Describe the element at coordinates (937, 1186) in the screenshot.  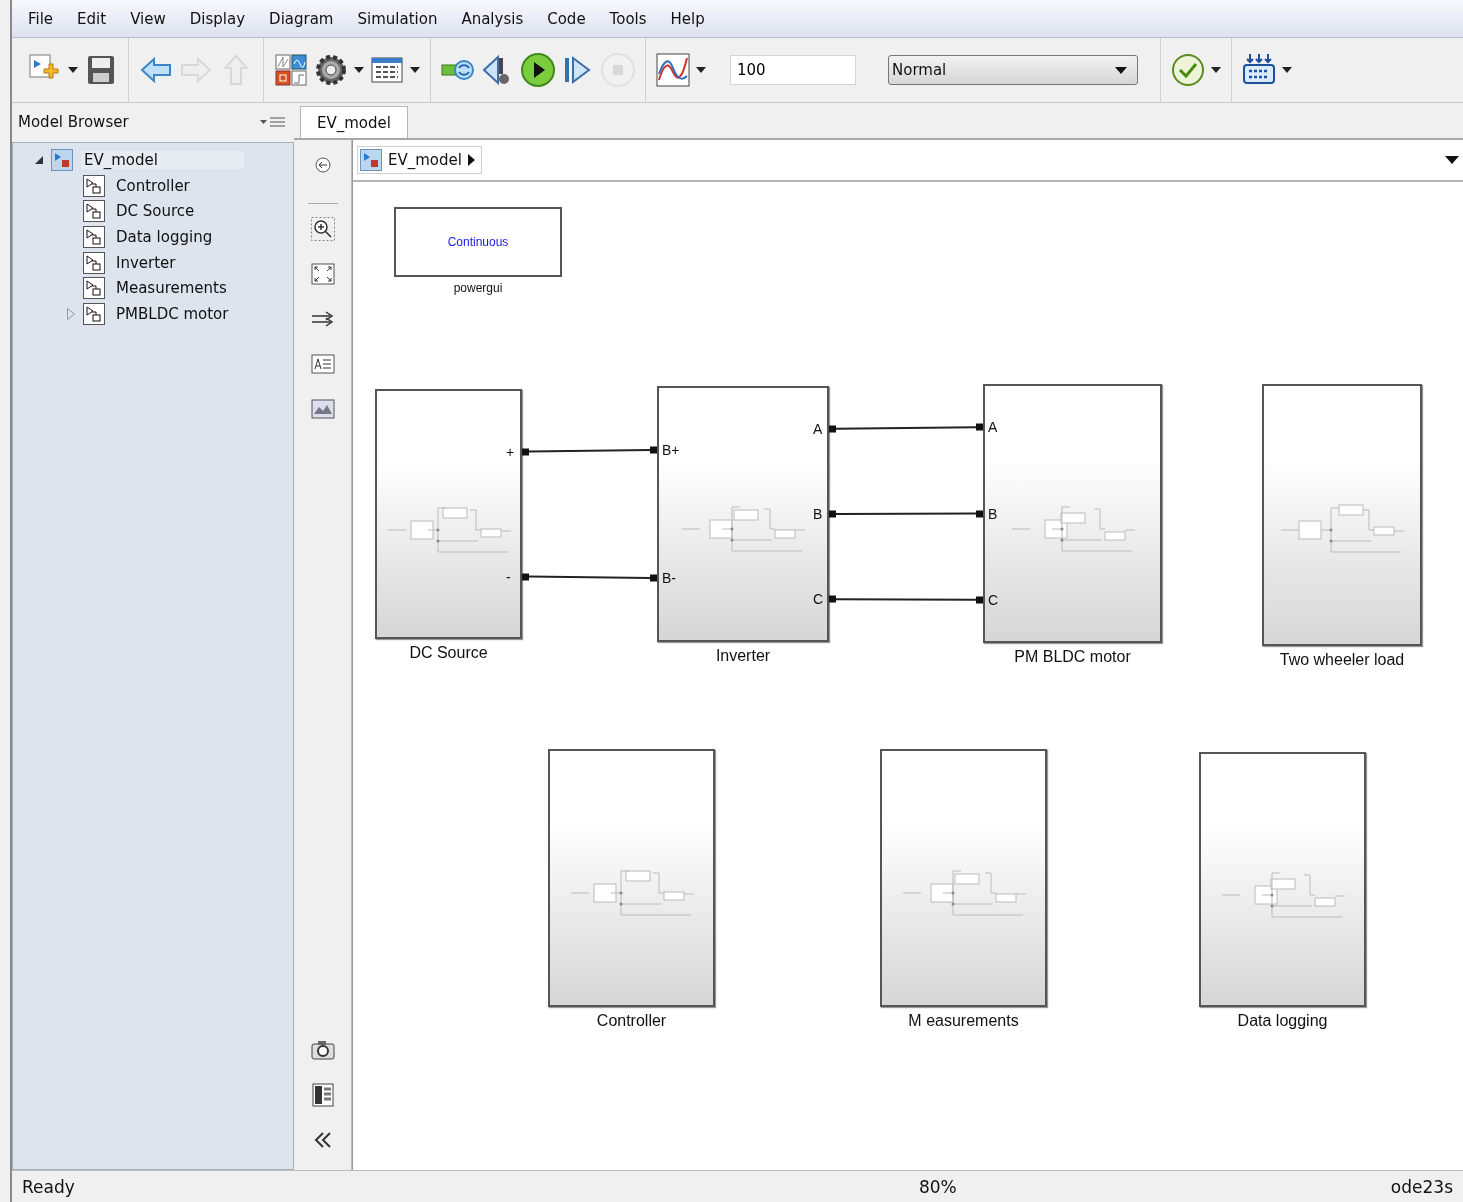
I see `zoom-level: 80%` at that location.